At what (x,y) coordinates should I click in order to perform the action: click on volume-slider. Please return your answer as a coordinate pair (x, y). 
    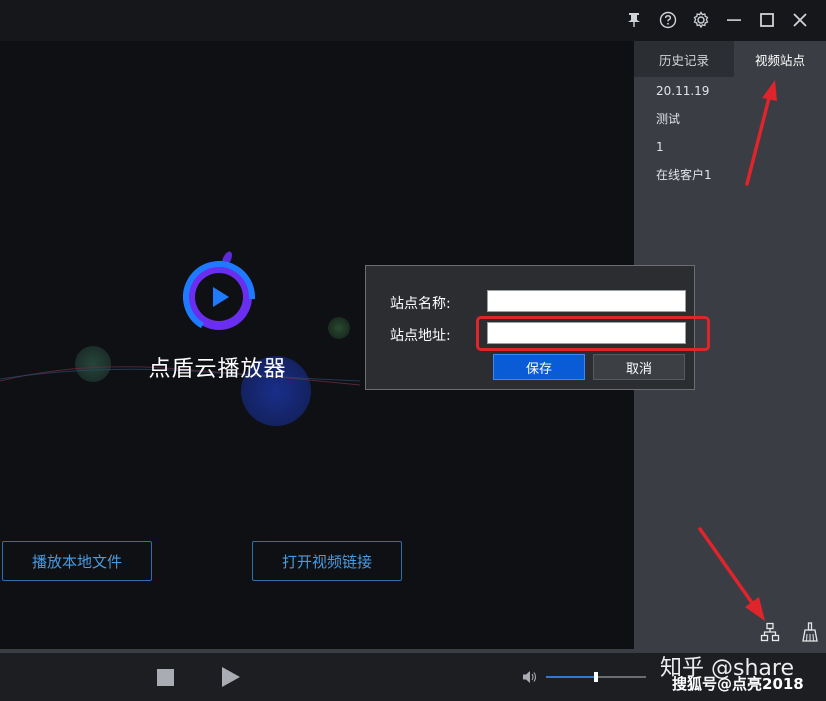
    Looking at the image, I should click on (596, 677).